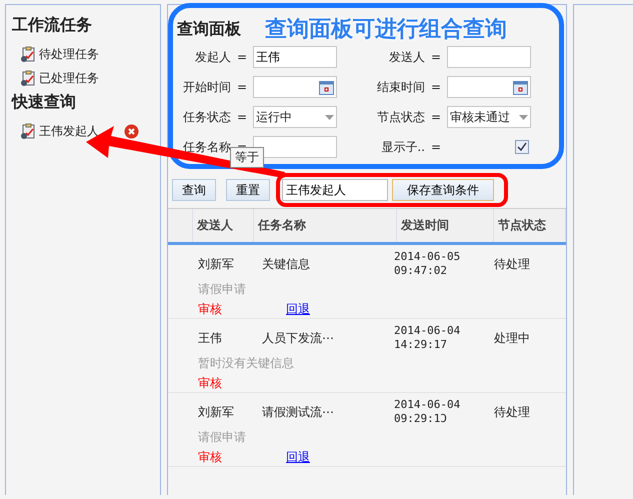 The width and height of the screenshot is (633, 499). I want to click on time-text: 09:29:1Ͻ, so click(421, 419).